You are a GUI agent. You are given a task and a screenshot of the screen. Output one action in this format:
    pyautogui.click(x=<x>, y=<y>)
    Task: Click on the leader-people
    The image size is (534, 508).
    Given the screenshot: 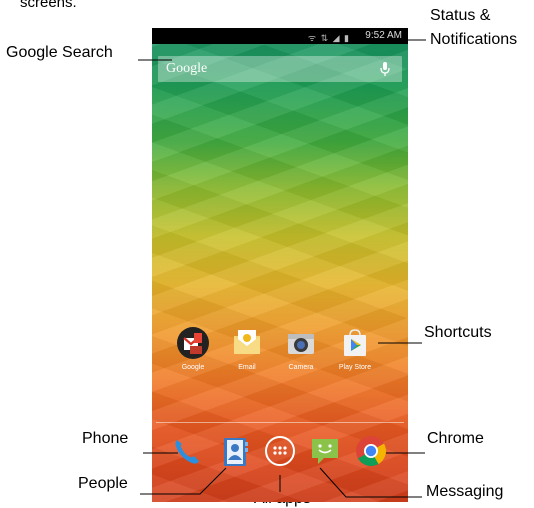 What is the action you would take?
    pyautogui.click(x=183, y=481)
    